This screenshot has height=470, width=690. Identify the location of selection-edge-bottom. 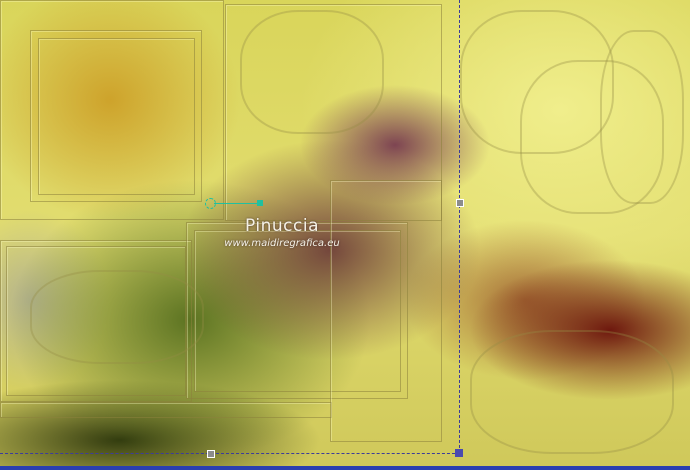
(230, 453).